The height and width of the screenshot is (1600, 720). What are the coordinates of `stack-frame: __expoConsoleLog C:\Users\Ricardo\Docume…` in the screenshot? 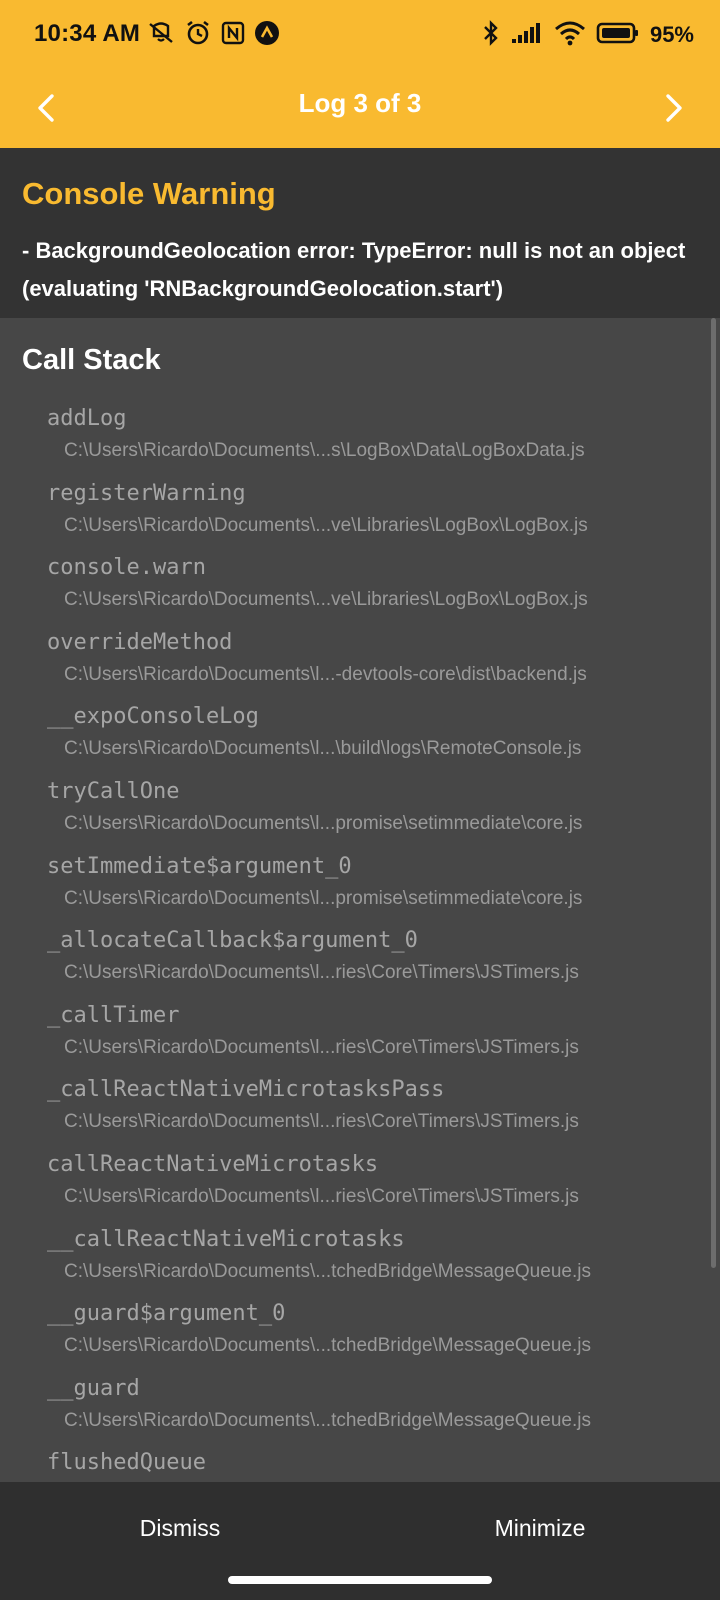 It's located at (354, 731).